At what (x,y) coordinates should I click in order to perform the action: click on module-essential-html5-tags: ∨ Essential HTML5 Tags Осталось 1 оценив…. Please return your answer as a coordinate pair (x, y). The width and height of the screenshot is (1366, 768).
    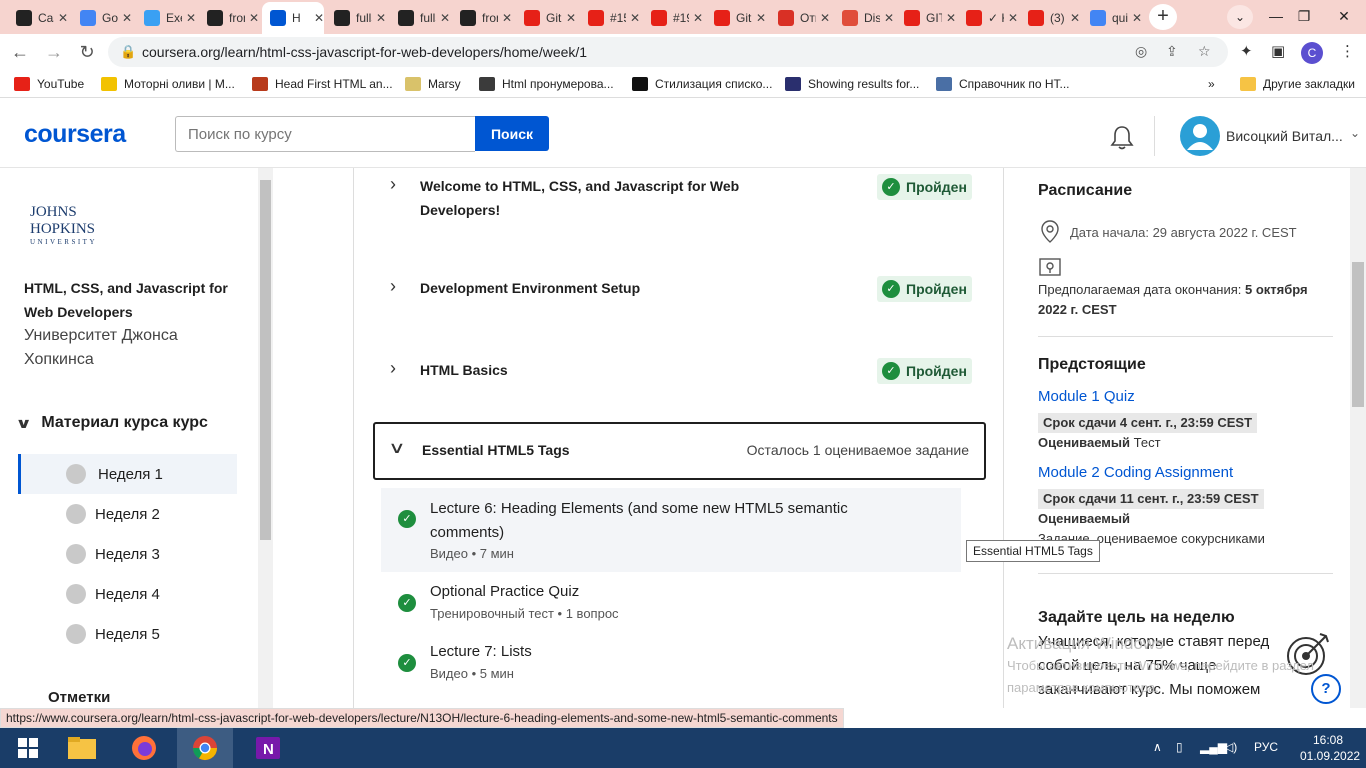
    Looking at the image, I should click on (679, 451).